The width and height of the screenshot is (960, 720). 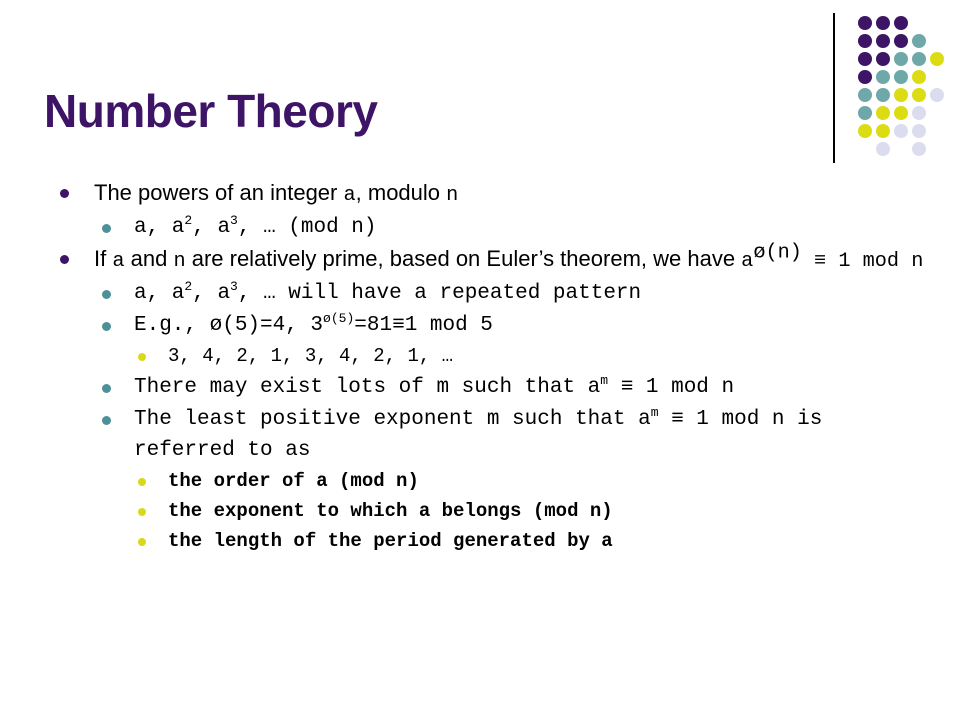 I want to click on corner-decoration, so click(x=890, y=90).